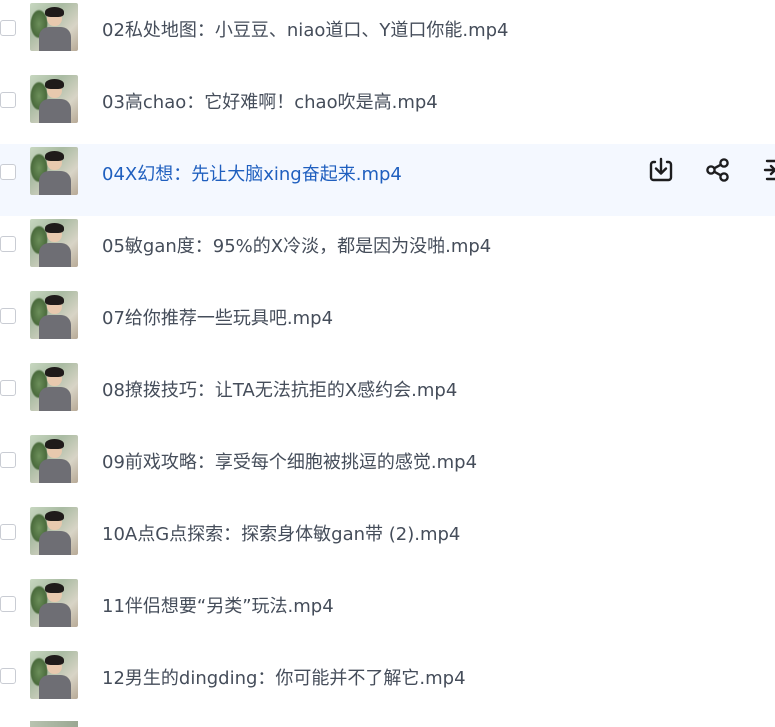 Image resolution: width=775 pixels, height=727 pixels. I want to click on file-row: 02私处地图：小豆豆、niao道口、Y道口你能.mp4, so click(387, 36).